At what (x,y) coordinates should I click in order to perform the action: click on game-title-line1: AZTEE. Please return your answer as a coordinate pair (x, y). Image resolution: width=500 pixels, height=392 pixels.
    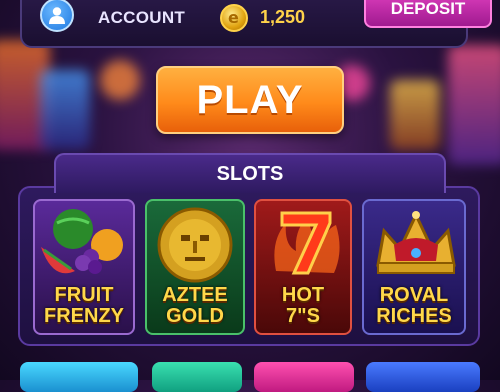
    Looking at the image, I should click on (195, 295).